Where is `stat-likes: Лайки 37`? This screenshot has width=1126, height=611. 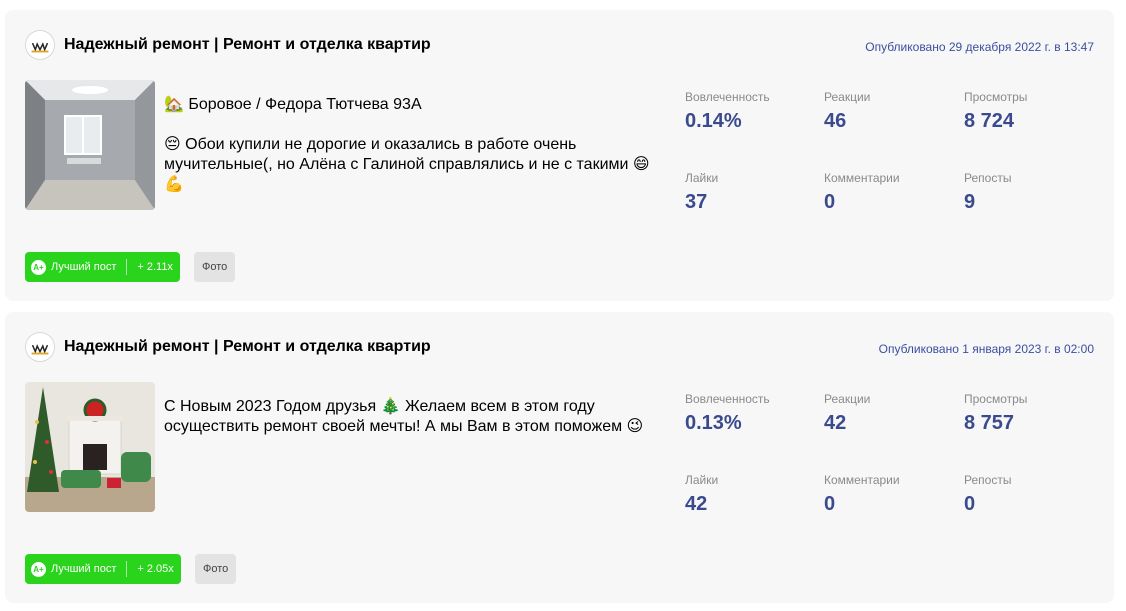 stat-likes: Лайки 37 is located at coordinates (701, 192).